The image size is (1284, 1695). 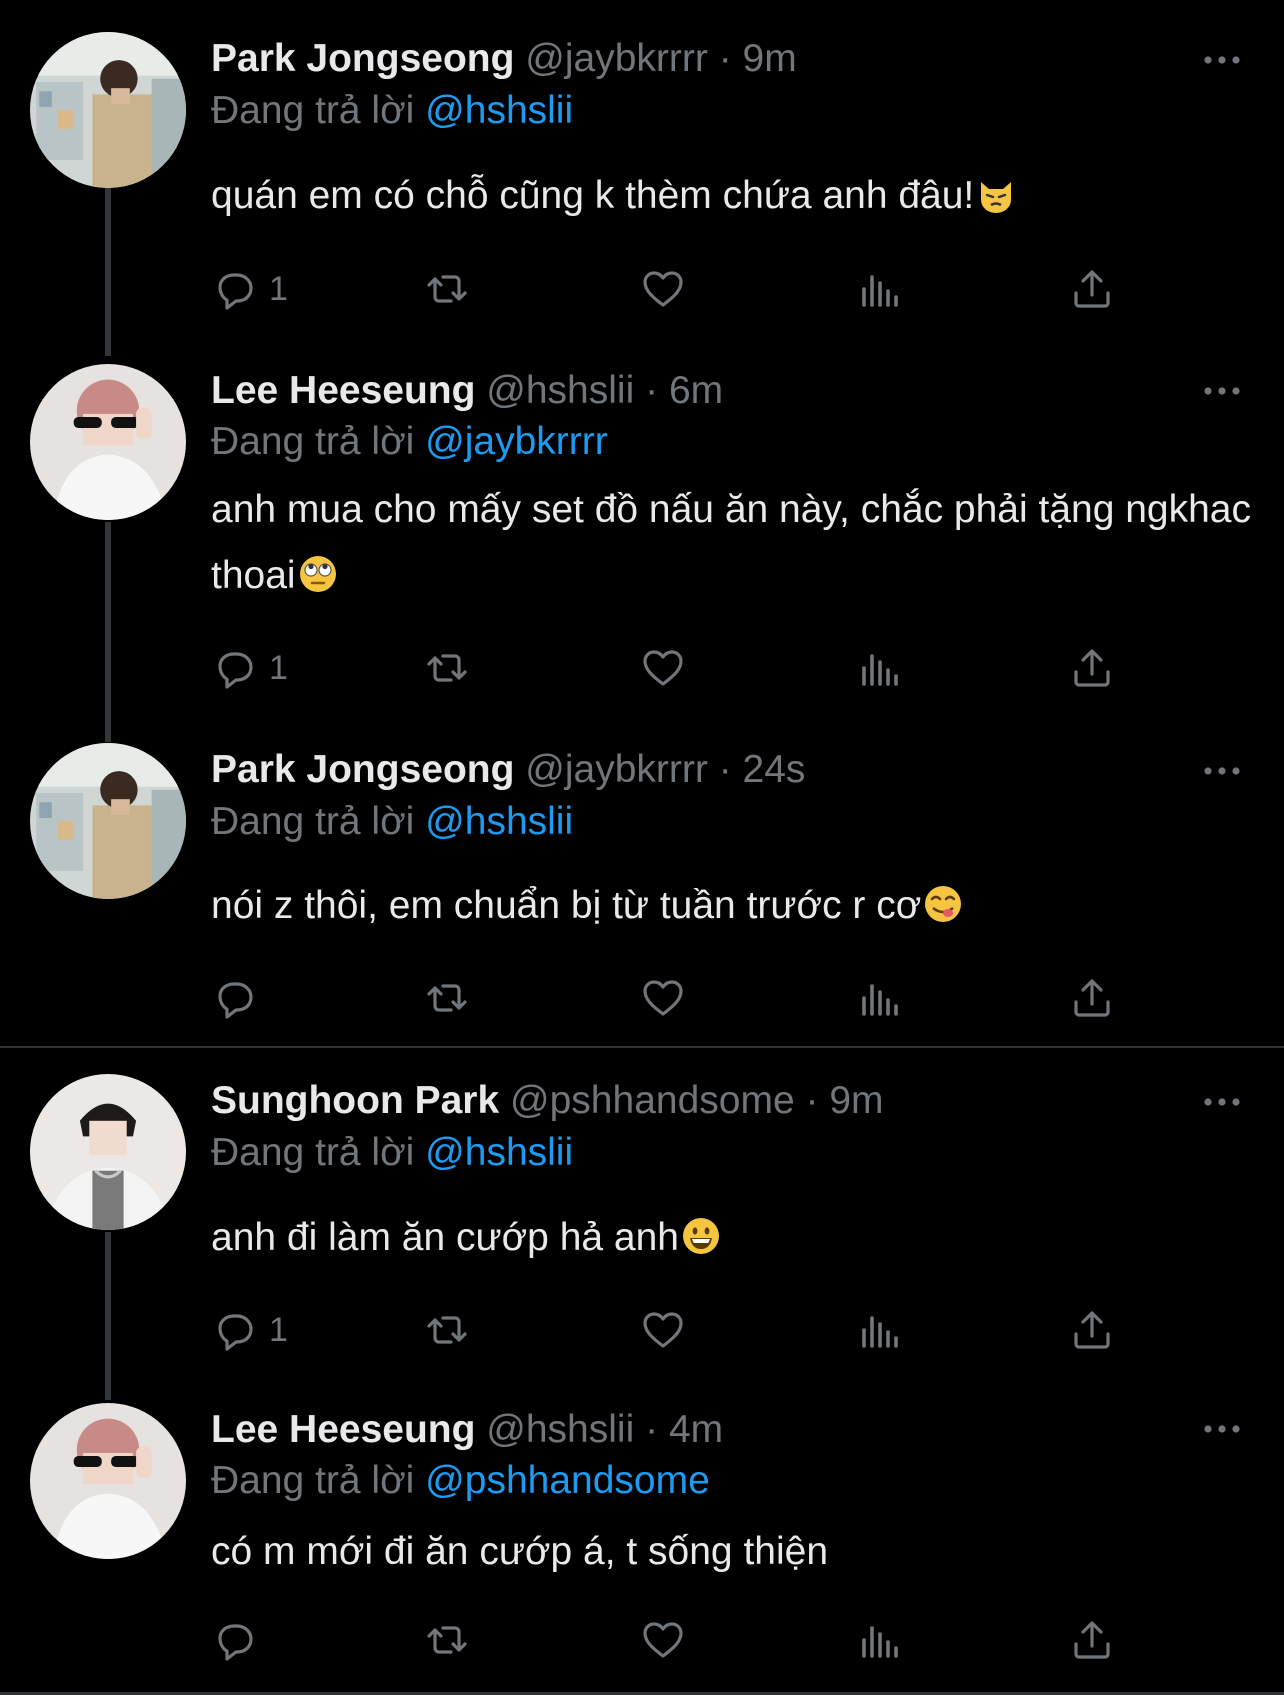 I want to click on tweet-text-content: anh đi làm ăn cướp hả anh, so click(x=445, y=1237).